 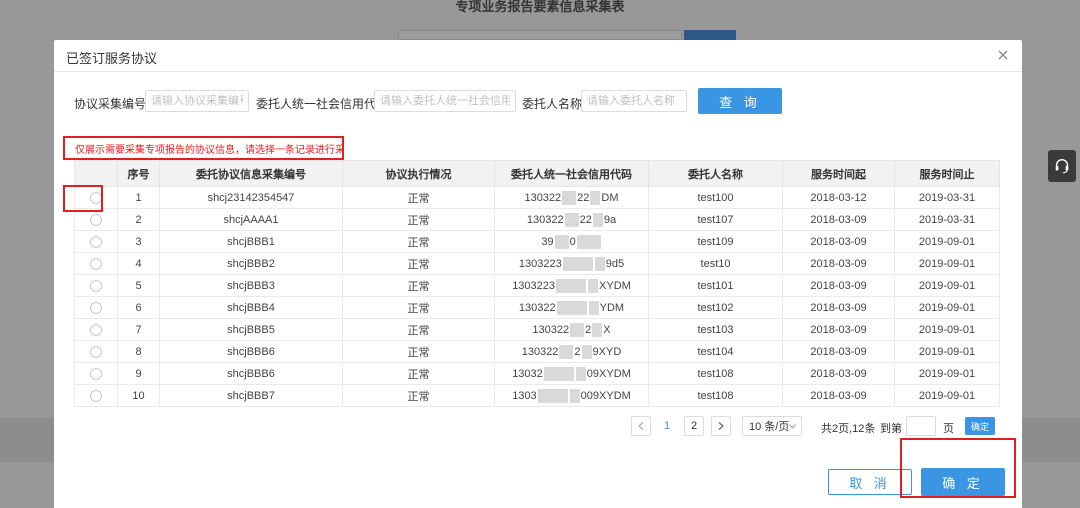 I want to click on page-1-button: 1, so click(x=667, y=426).